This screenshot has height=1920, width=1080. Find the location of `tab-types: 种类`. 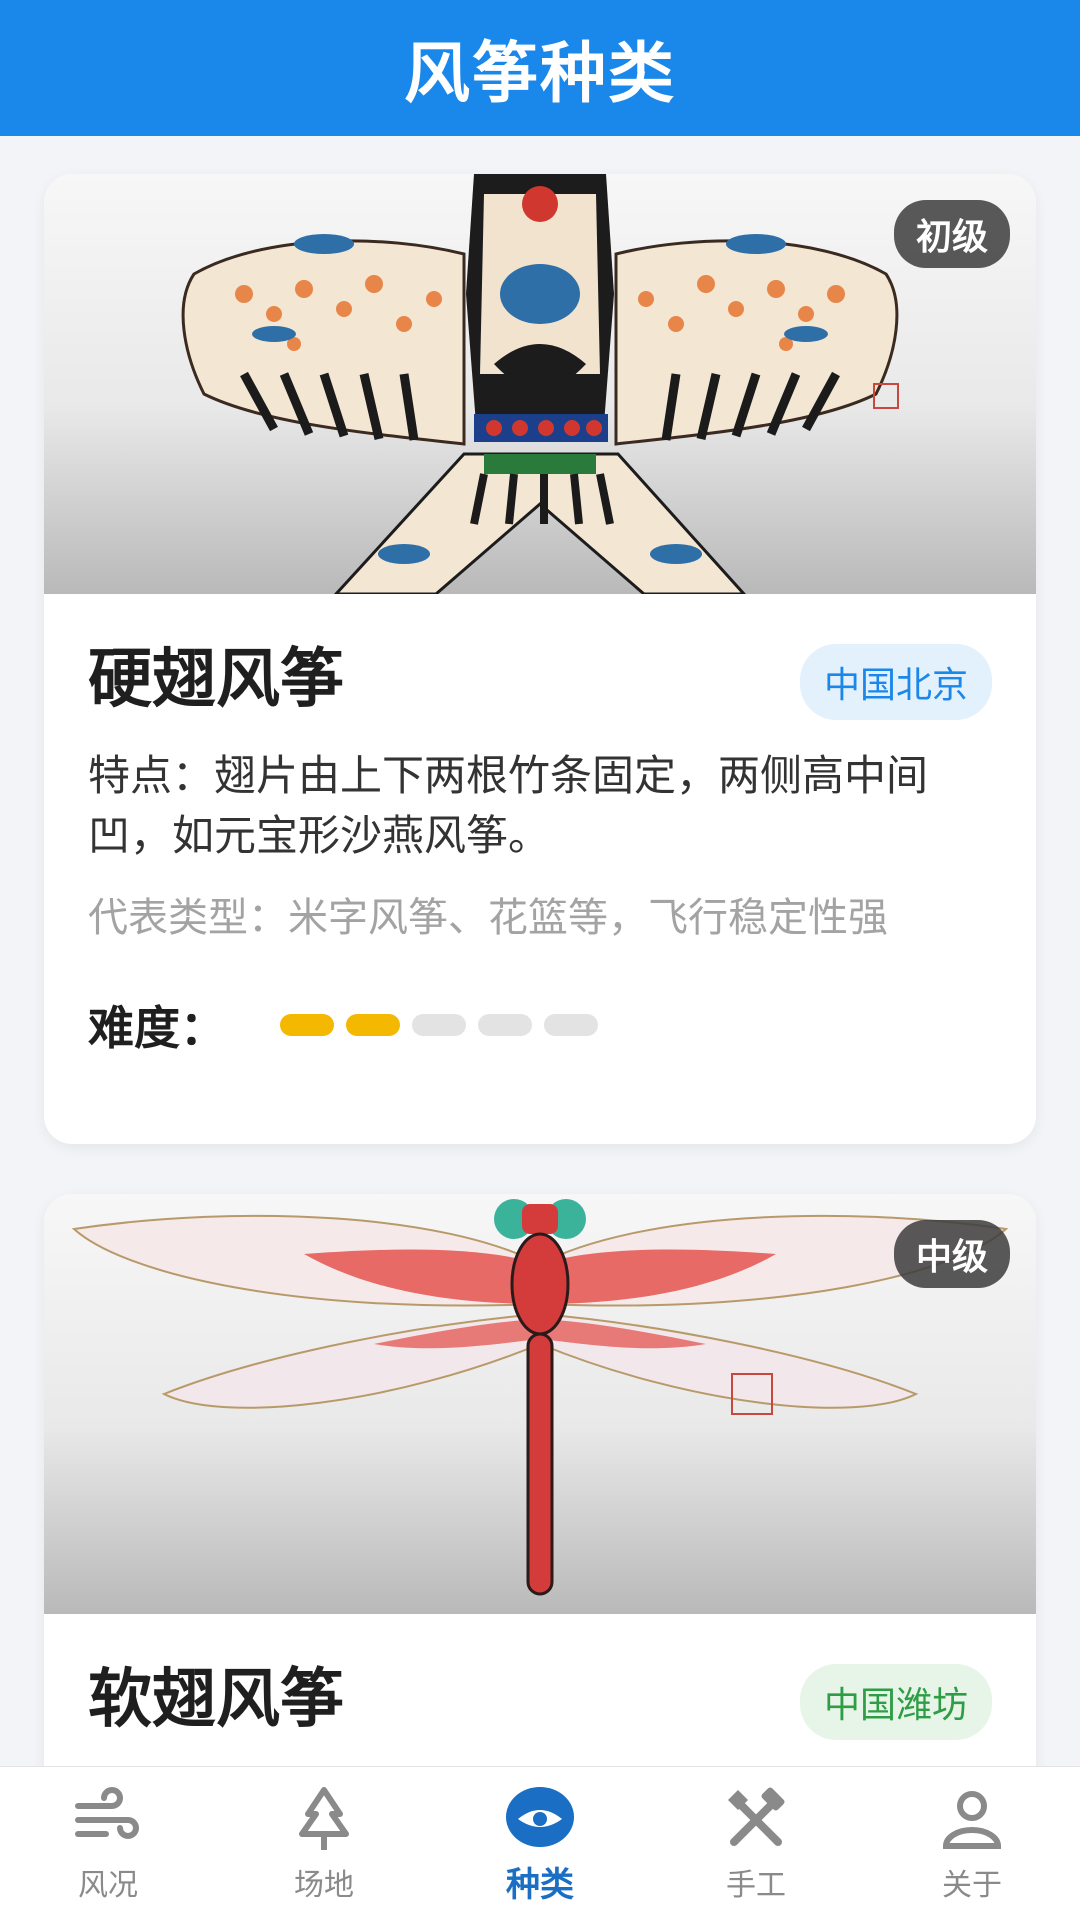

tab-types: 种类 is located at coordinates (540, 1843).